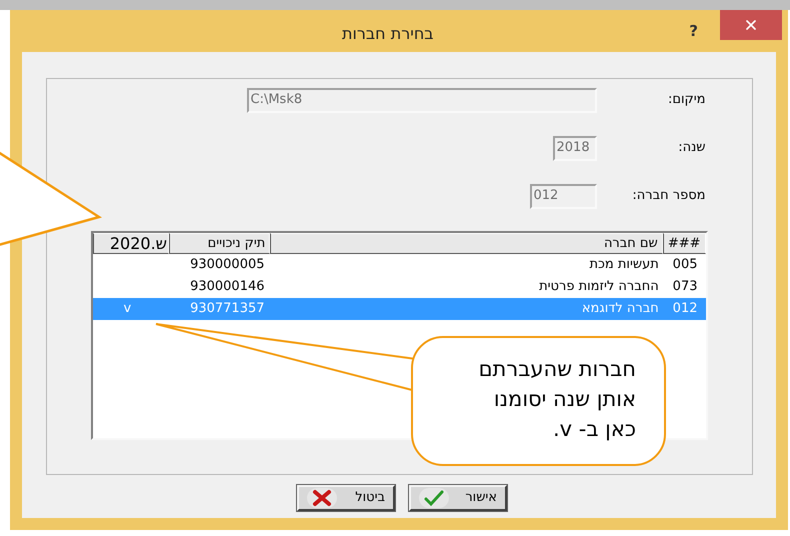  What do you see at coordinates (599, 287) in the screenshot?
I see `table-cell-text: החברה ליזמות פרטית` at bounding box center [599, 287].